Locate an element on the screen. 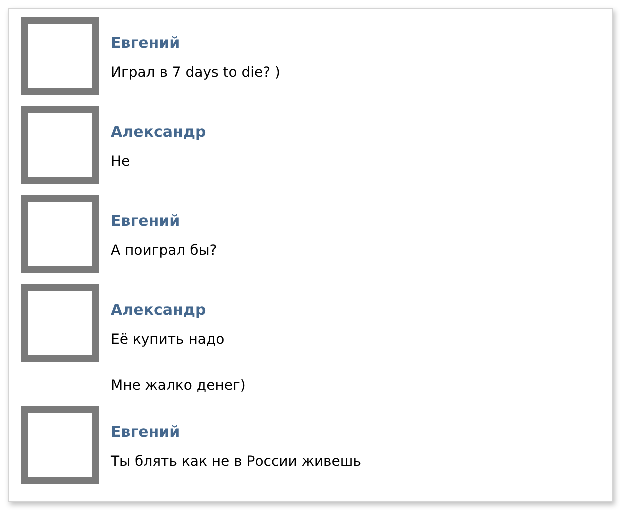  message-text: Мне жалко денег) is located at coordinates (178, 386).